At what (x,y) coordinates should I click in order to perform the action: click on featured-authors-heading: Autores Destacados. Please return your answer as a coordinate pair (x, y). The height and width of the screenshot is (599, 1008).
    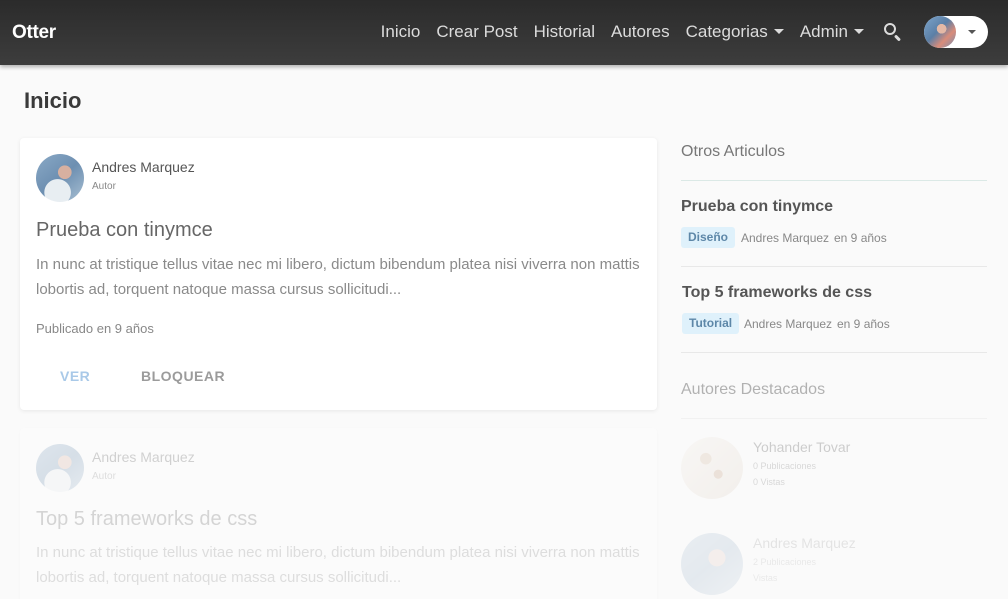
    Looking at the image, I should click on (753, 389).